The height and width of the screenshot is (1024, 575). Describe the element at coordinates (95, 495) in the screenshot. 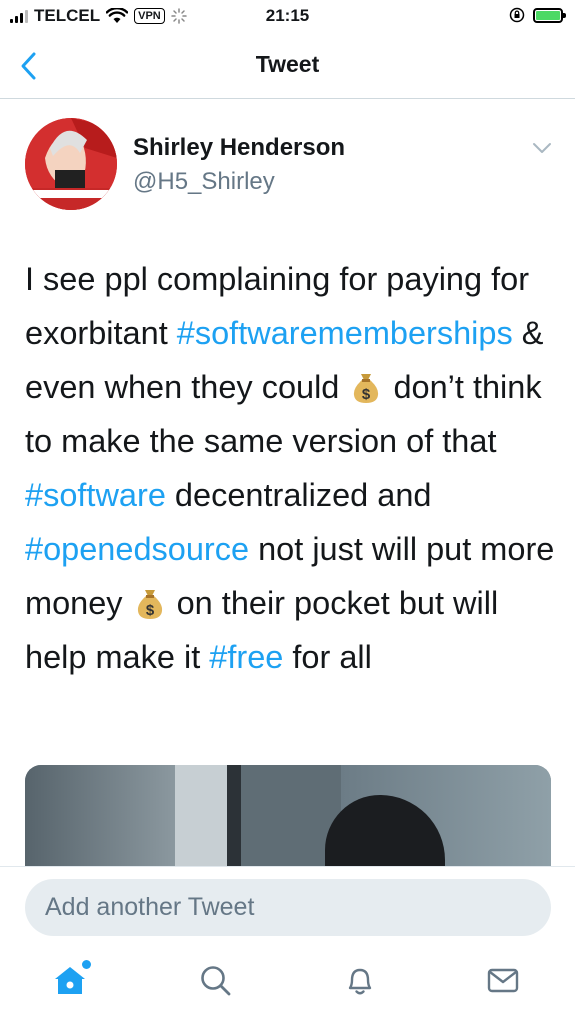

I see `hashtag-link: #software` at that location.